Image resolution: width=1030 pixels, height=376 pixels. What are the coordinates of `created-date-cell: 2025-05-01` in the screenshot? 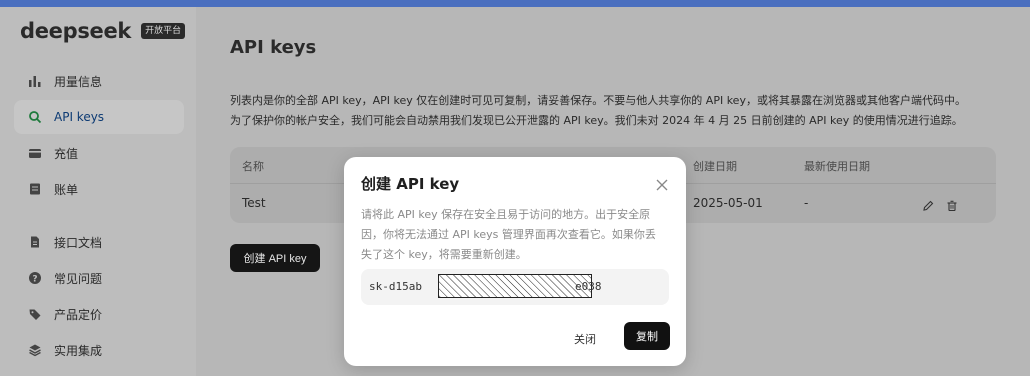 It's located at (728, 203).